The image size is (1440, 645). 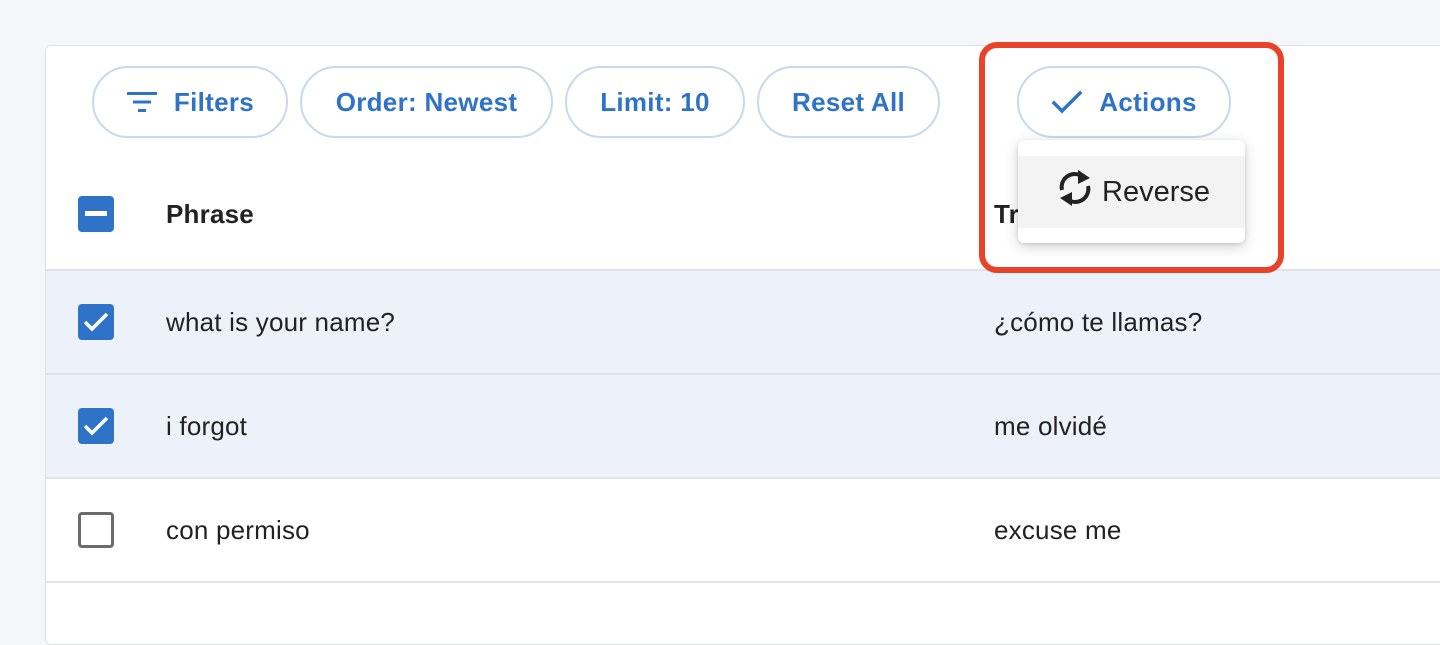 I want to click on row-phrase: what is your name?, so click(x=281, y=322).